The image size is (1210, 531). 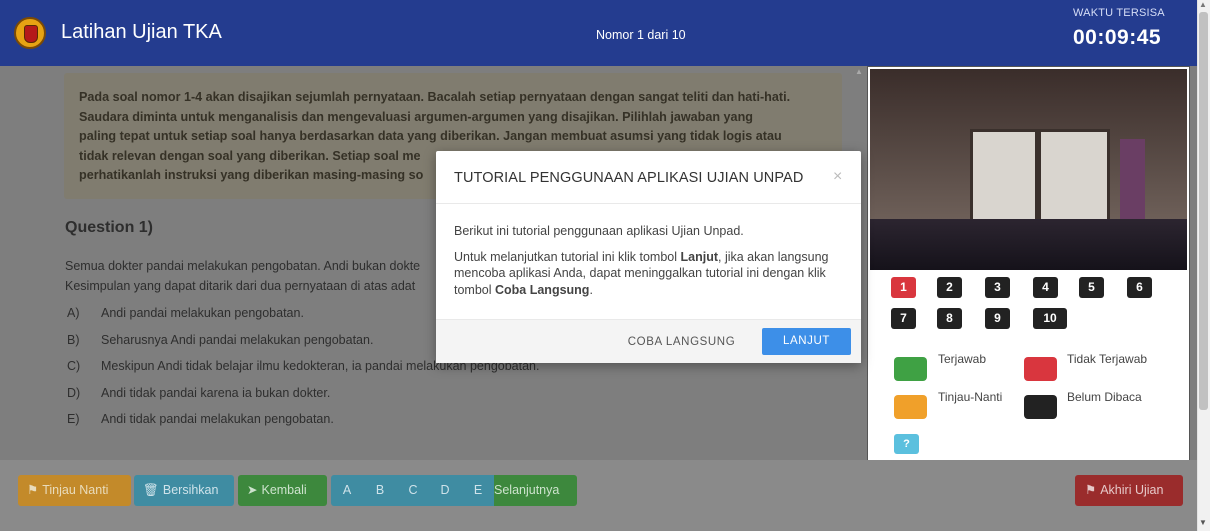 I want to click on scroll-up-arrow-icon: ▲, so click(x=1203, y=4).